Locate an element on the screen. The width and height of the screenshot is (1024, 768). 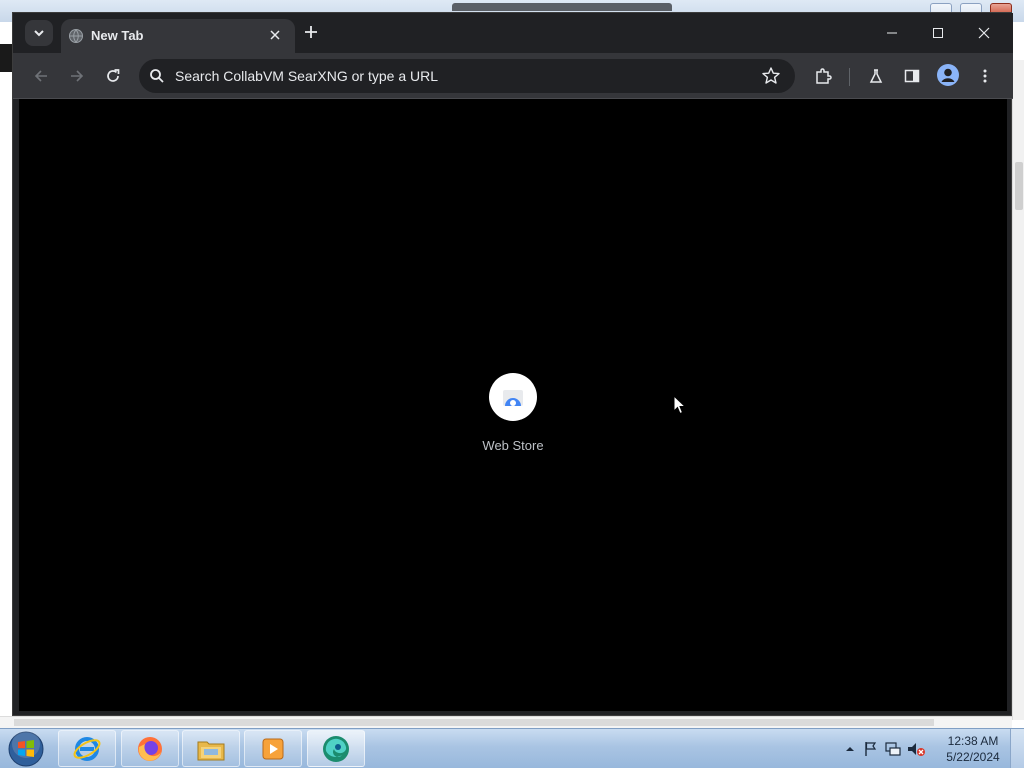
chevron-down-icon is located at coordinates (39, 33).